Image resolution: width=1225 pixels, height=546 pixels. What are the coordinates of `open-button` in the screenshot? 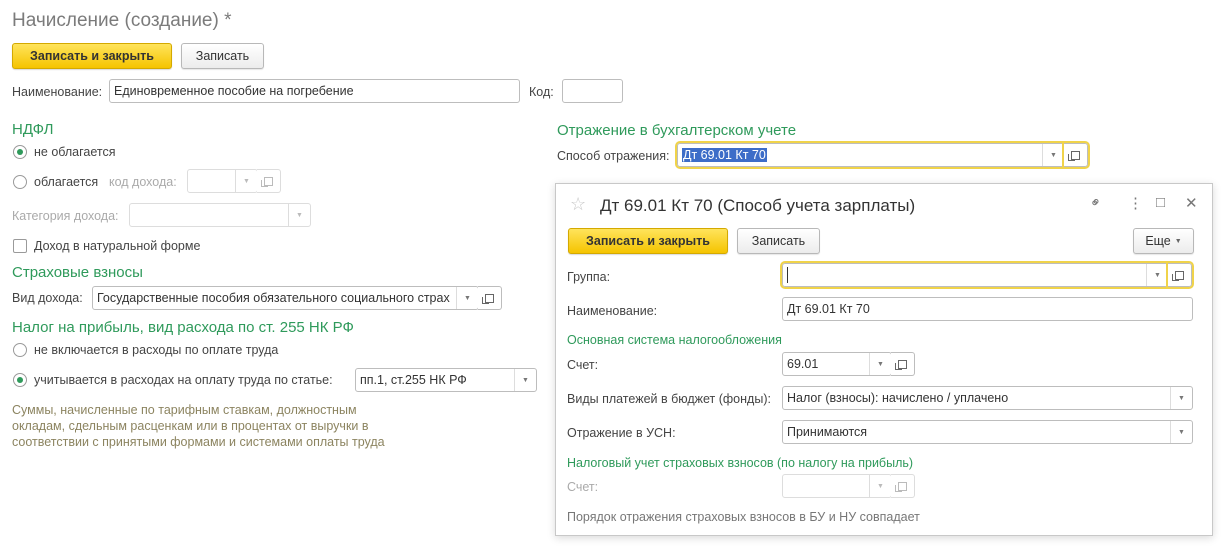 It's located at (269, 181).